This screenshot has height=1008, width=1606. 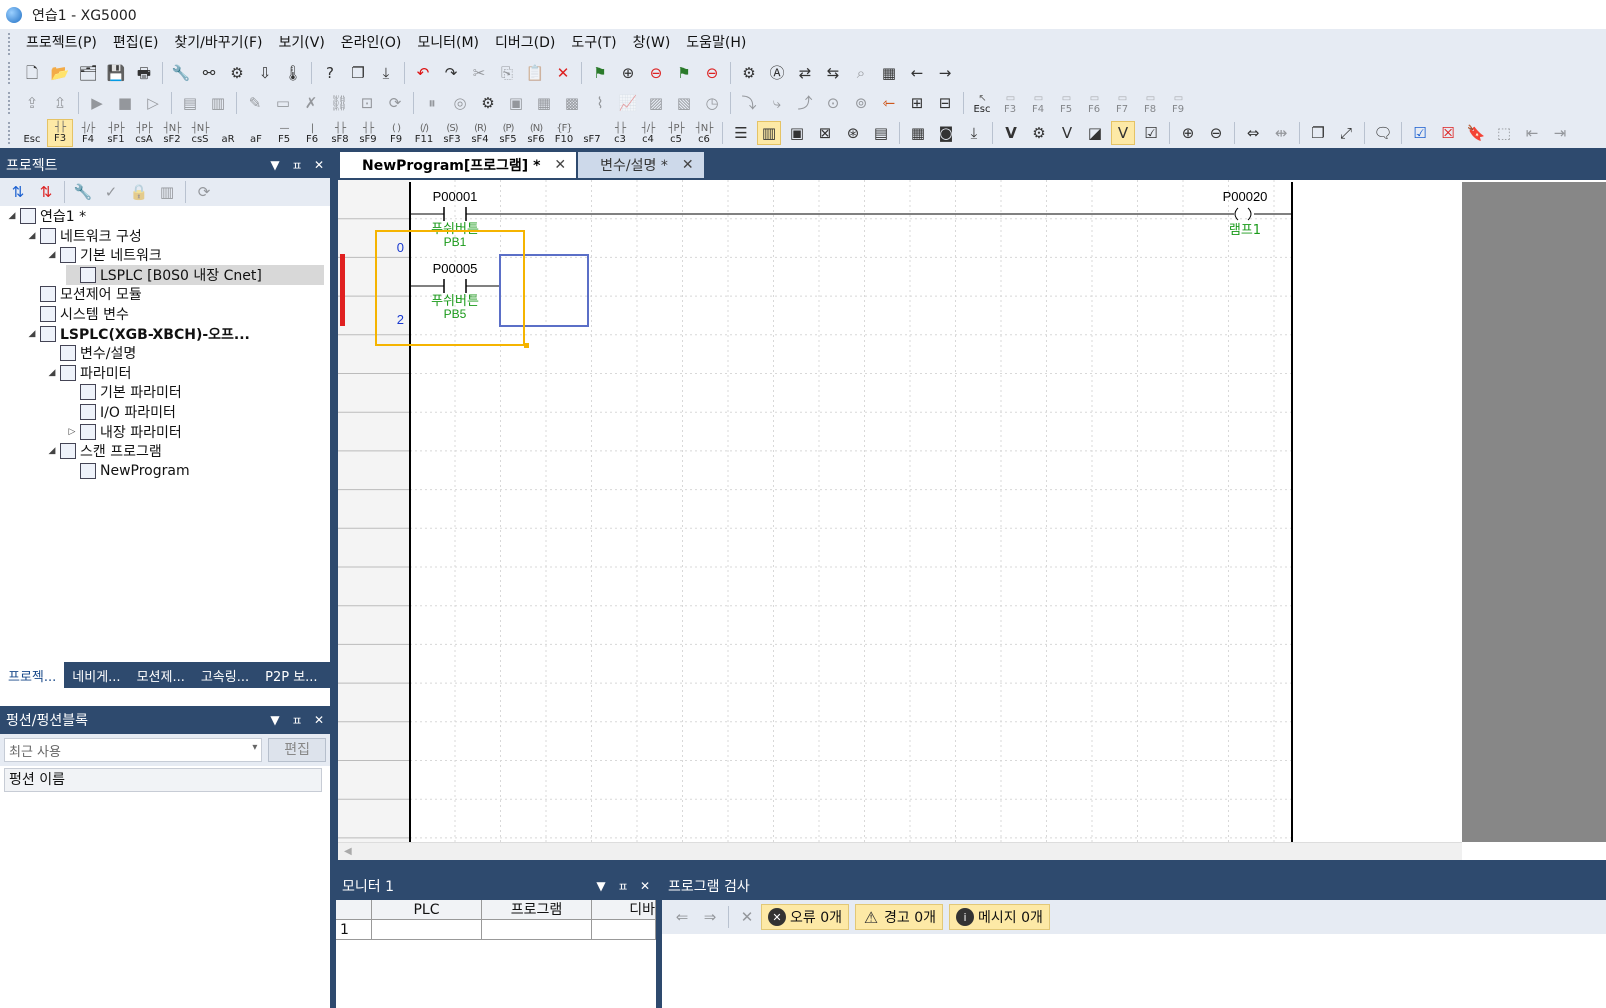 I want to click on variable-check-icon: V, so click(x=1067, y=133).